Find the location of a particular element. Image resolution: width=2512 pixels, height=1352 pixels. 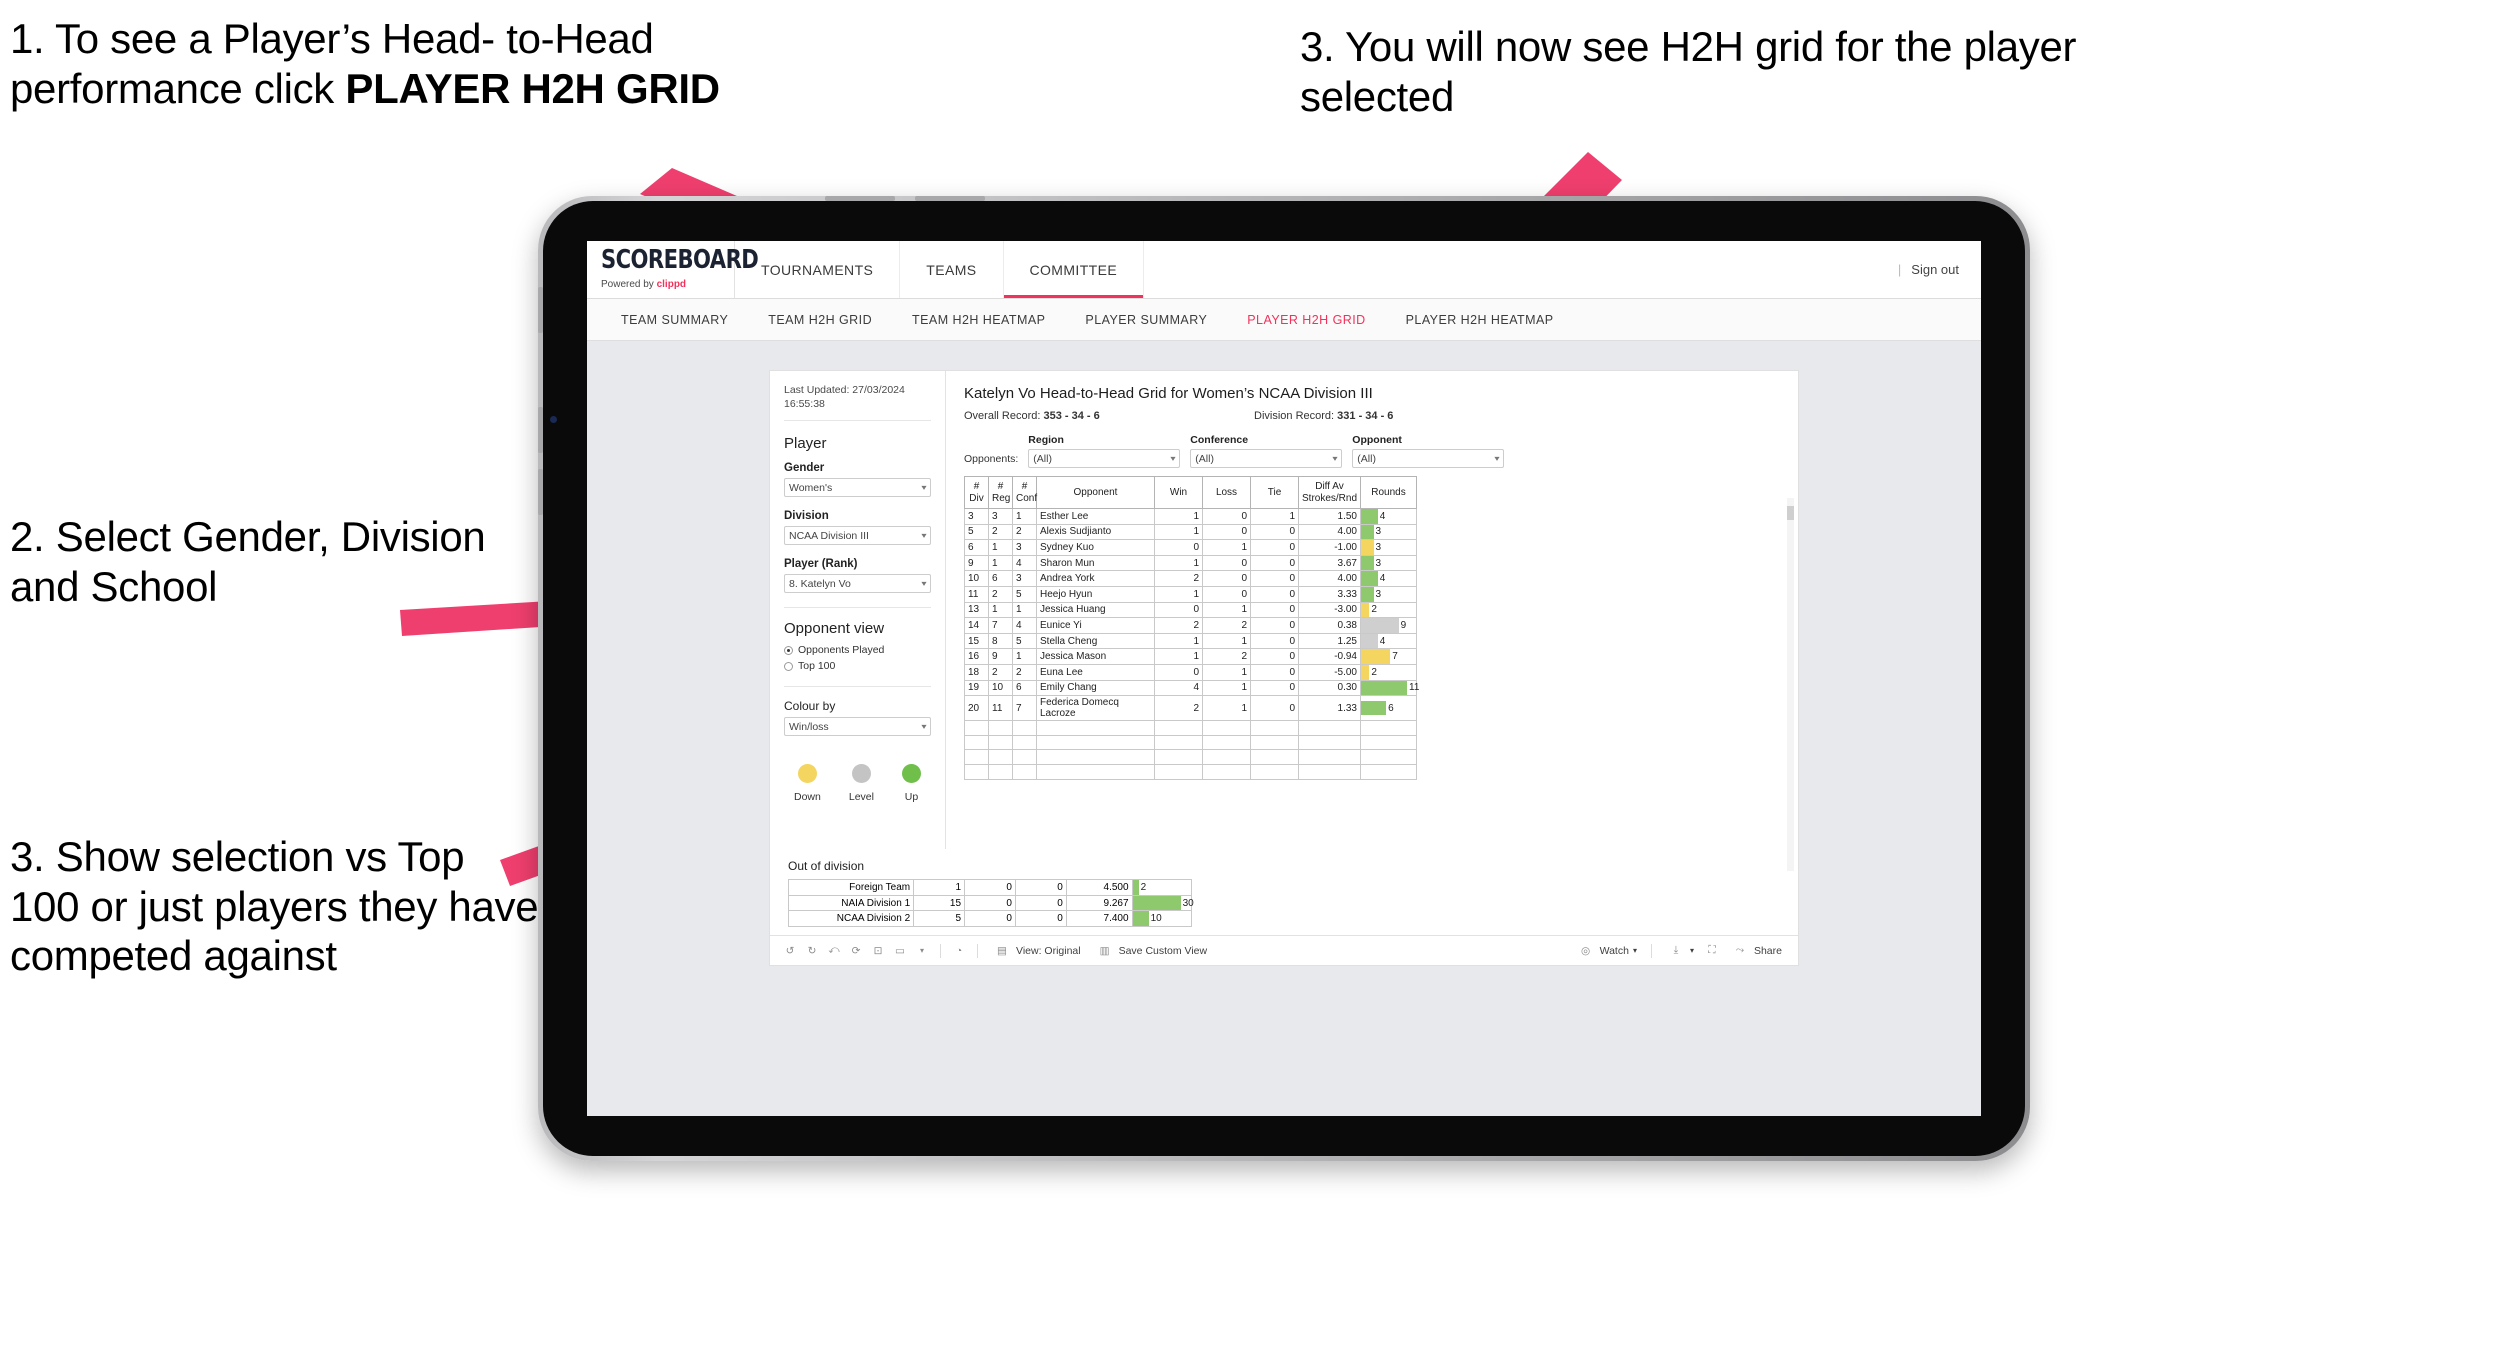

col-conf: # Conf is located at coordinates (1024, 492).